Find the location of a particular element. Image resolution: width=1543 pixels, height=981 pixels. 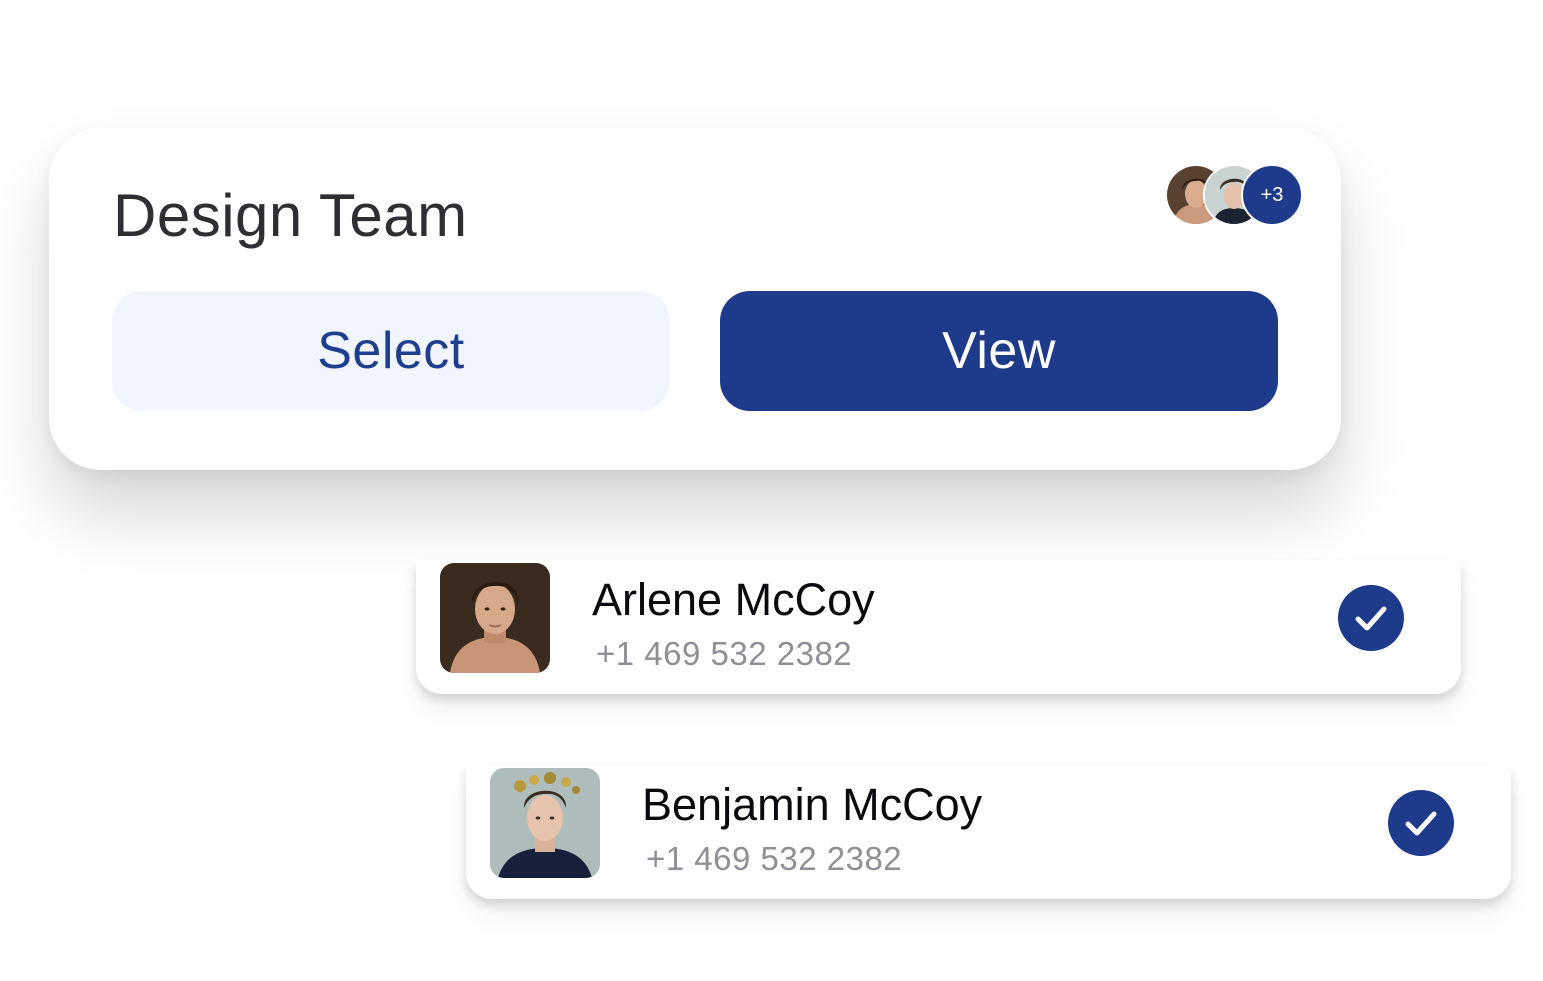

select-button: Select is located at coordinates (391, 351).